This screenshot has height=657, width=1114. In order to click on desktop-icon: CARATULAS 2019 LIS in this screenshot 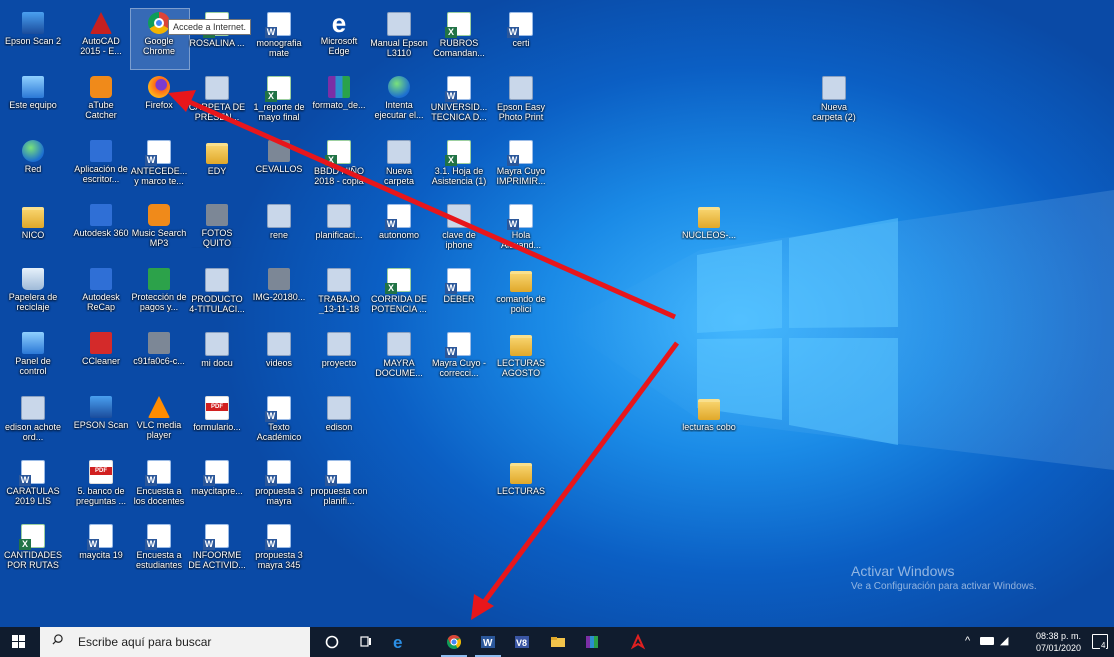, I will do `click(33, 486)`.